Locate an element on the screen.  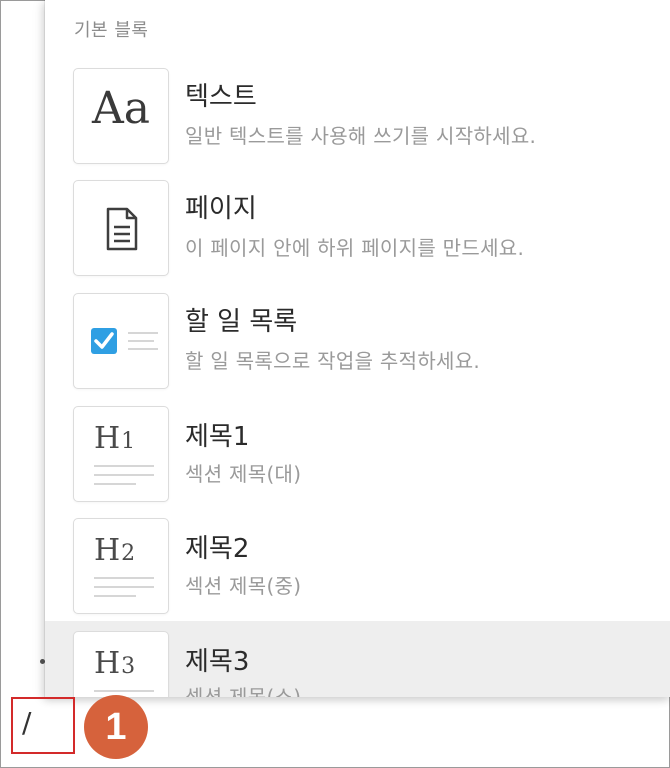
heading2-icon: H2 is located at coordinates (121, 566).